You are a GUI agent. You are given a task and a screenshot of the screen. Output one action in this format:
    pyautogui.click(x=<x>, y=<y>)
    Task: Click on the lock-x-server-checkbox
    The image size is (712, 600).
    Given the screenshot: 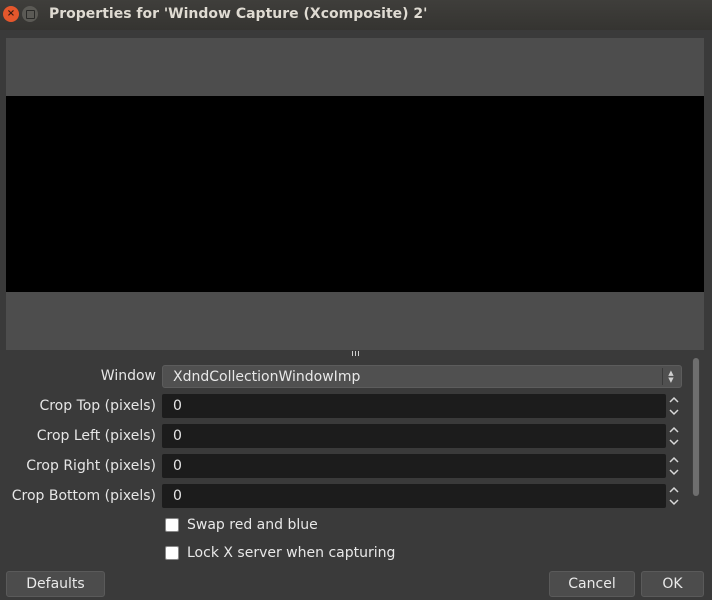 What is the action you would take?
    pyautogui.click(x=172, y=553)
    